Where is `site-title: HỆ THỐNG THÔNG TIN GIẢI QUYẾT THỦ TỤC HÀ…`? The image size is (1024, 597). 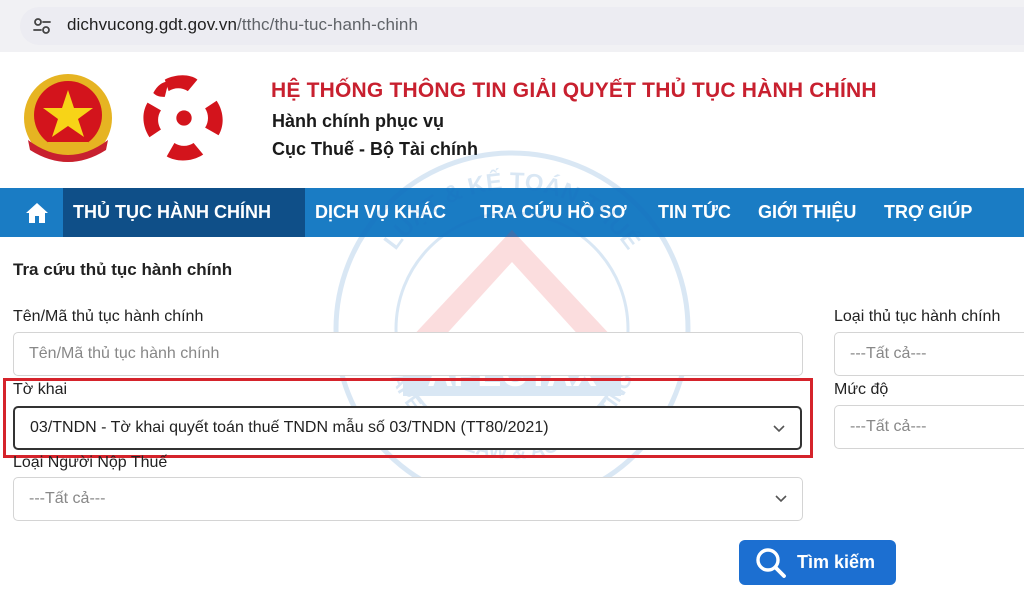 site-title: HỆ THỐNG THÔNG TIN GIẢI QUYẾT THỦ TỤC HÀ… is located at coordinates (574, 90).